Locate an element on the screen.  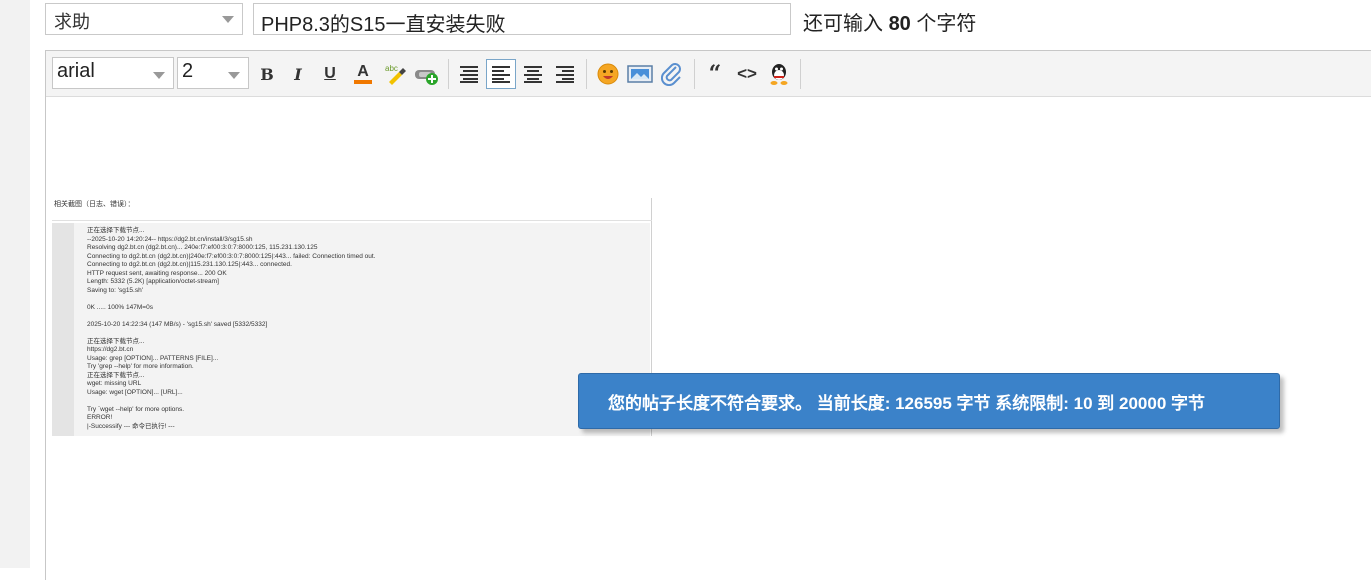
align-left-icon is located at coordinates (501, 74).